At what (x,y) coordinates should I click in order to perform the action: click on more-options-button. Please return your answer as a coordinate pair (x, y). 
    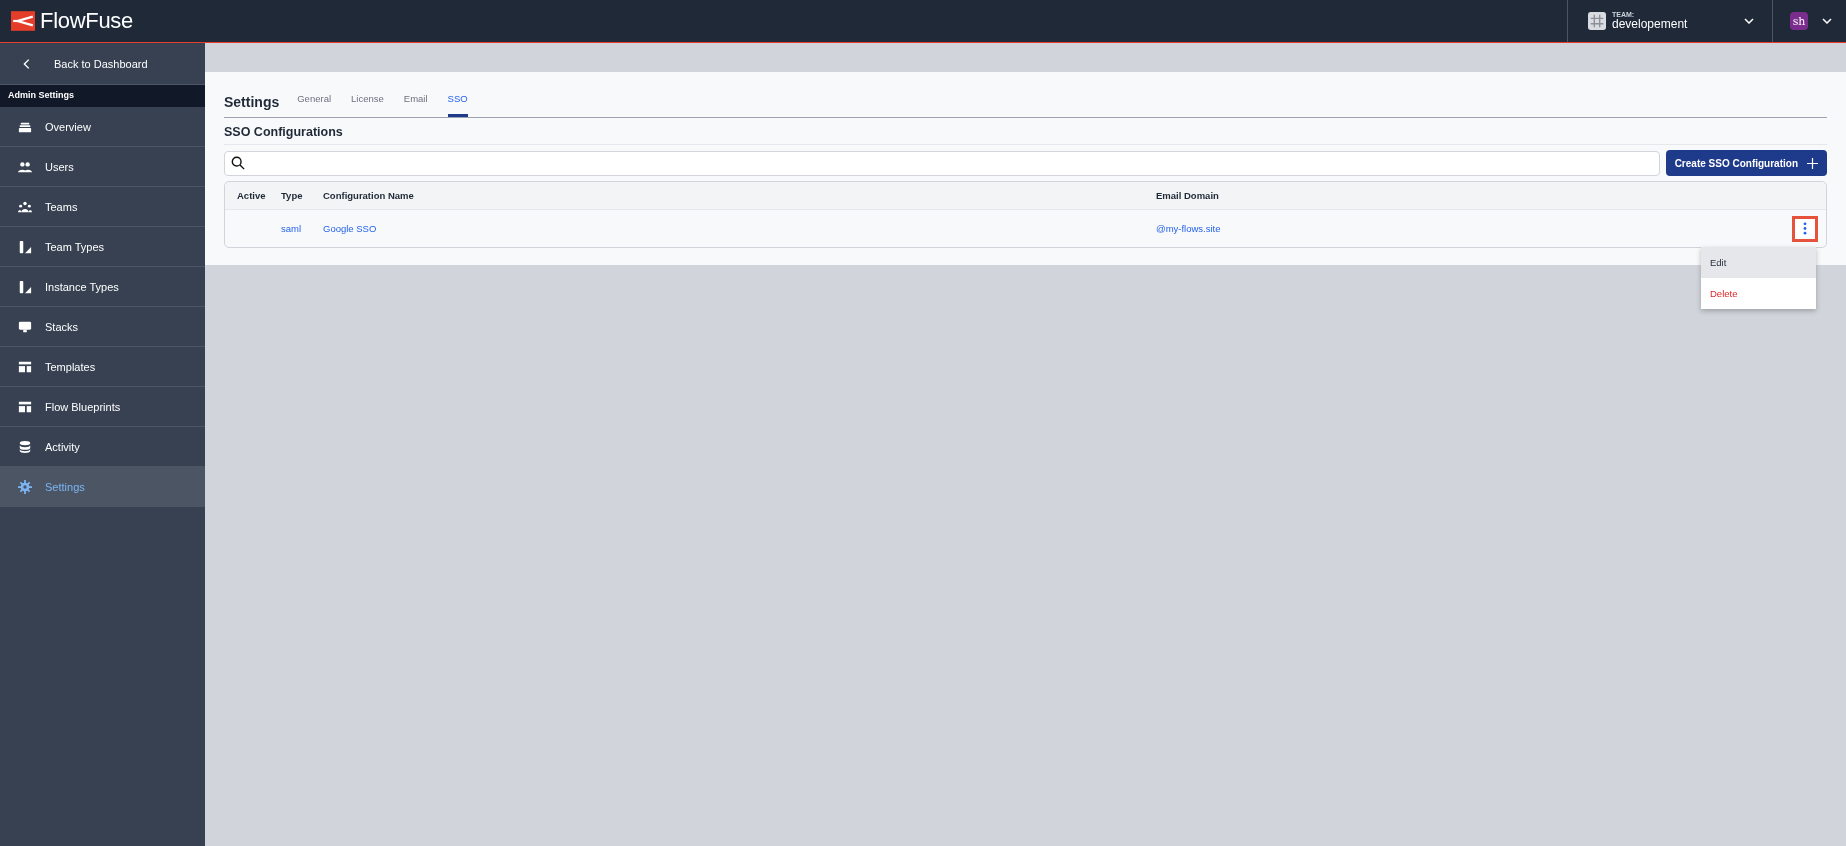
    Looking at the image, I should click on (1805, 228).